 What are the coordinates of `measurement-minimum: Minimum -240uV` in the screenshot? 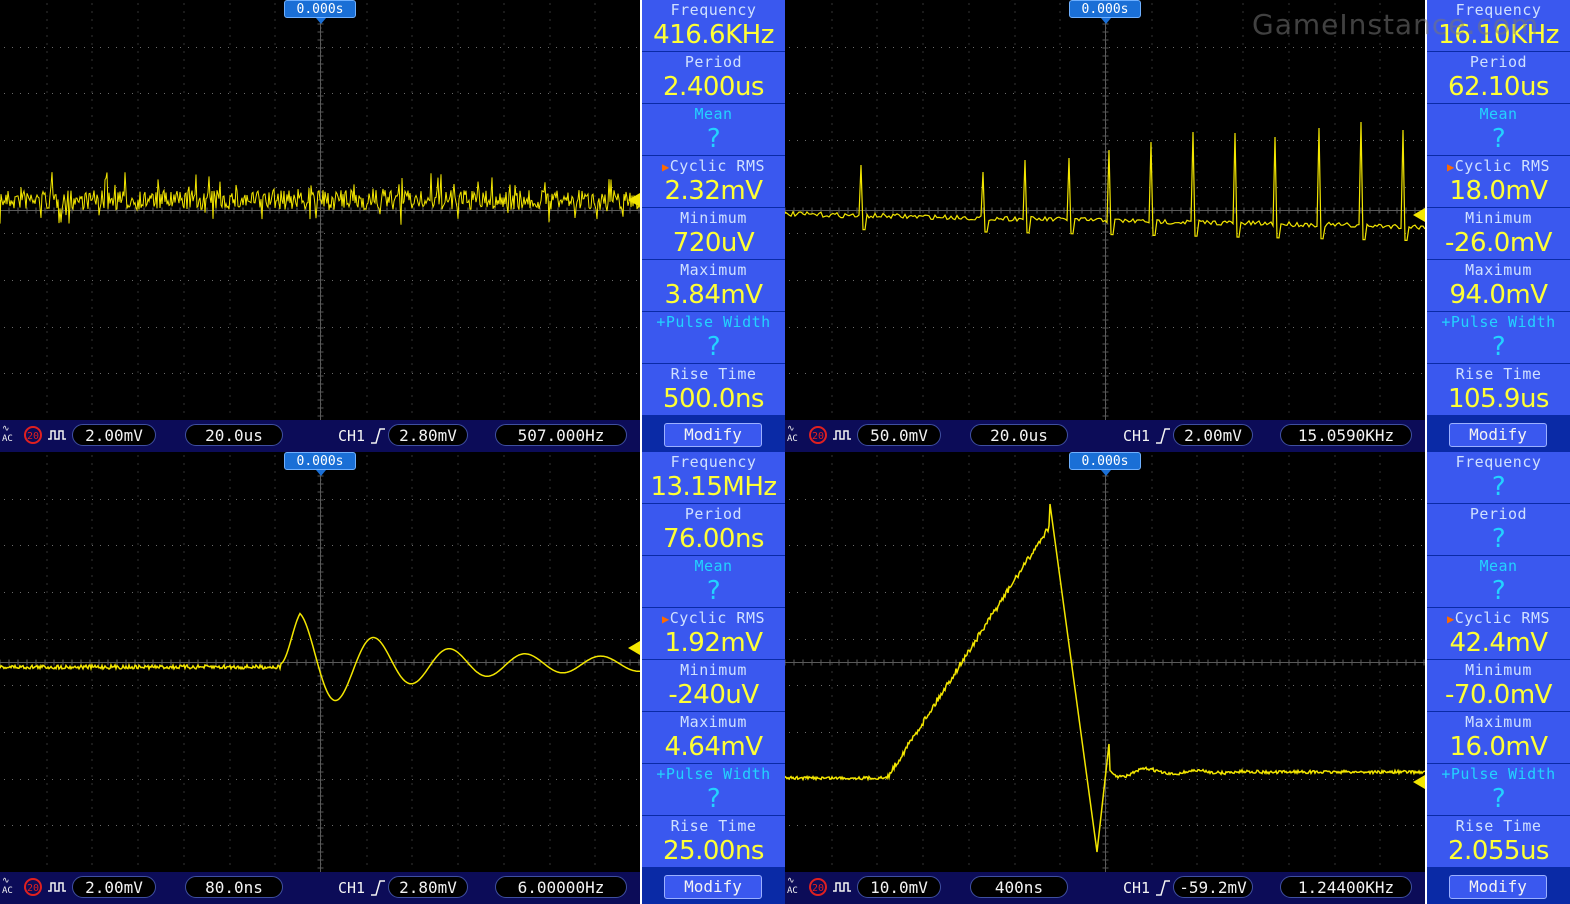 It's located at (713, 686).